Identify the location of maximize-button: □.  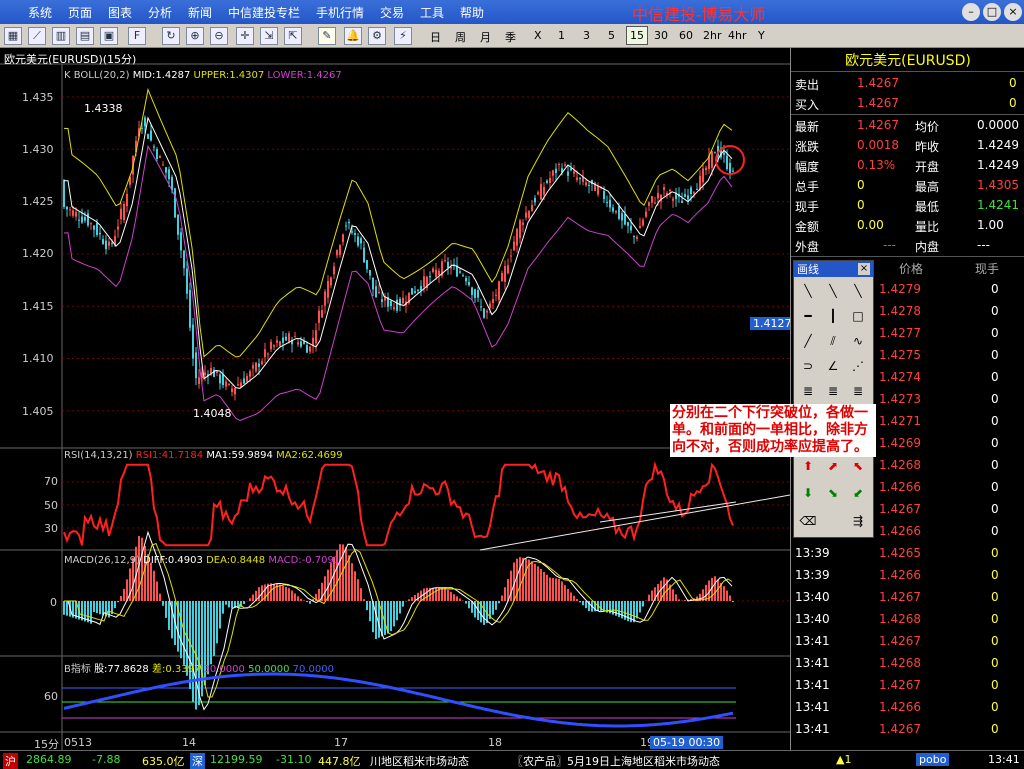
(992, 12).